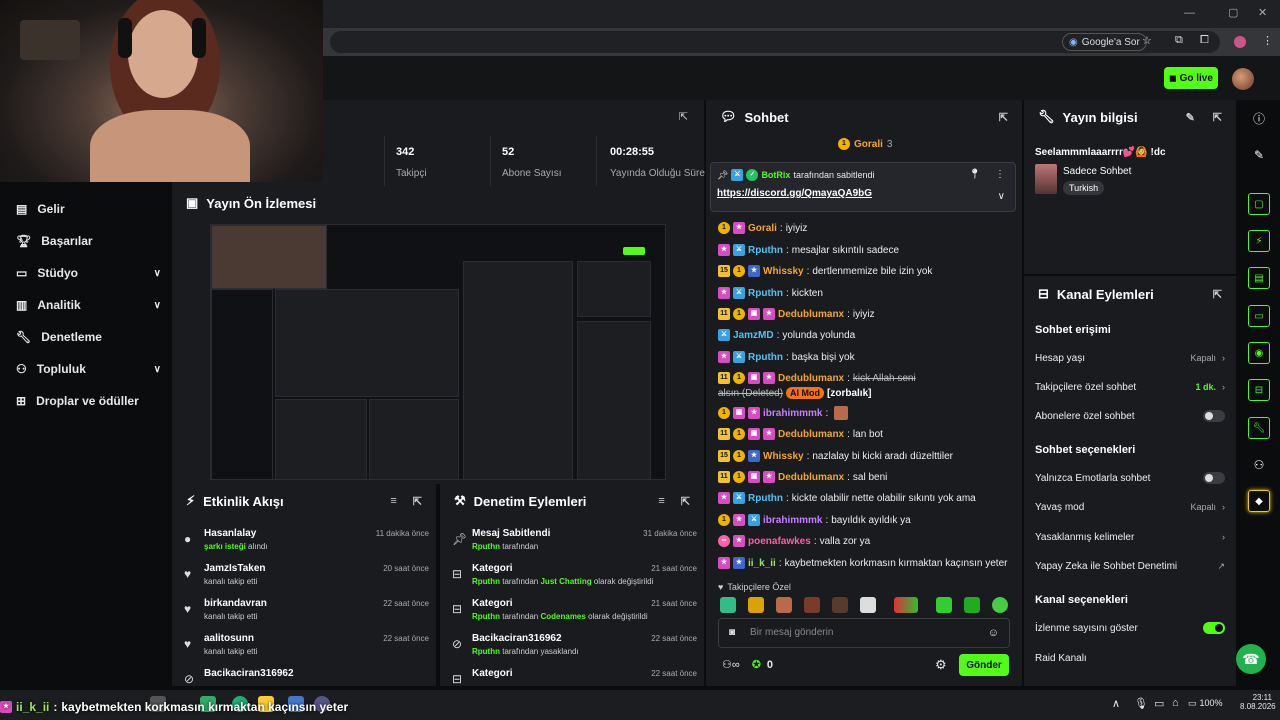 The width and height of the screenshot is (1280, 720). Describe the element at coordinates (1130, 566) in the screenshot. I see `ai-mod-row: Yapay Zeka ile Sohbet Denetimi ↗` at that location.